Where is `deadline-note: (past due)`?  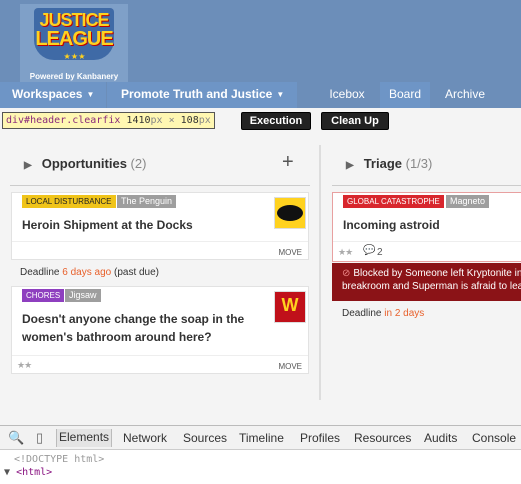
deadline-note: (past due) is located at coordinates (136, 272).